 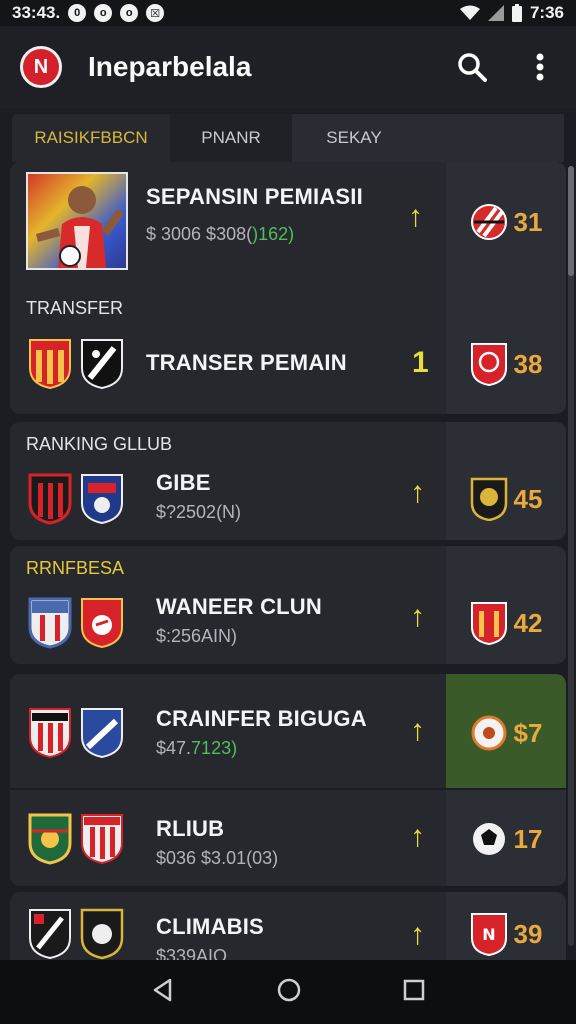 I want to click on tab-bar: RAISIKFBBCN PNANR SEKAY, so click(x=288, y=138).